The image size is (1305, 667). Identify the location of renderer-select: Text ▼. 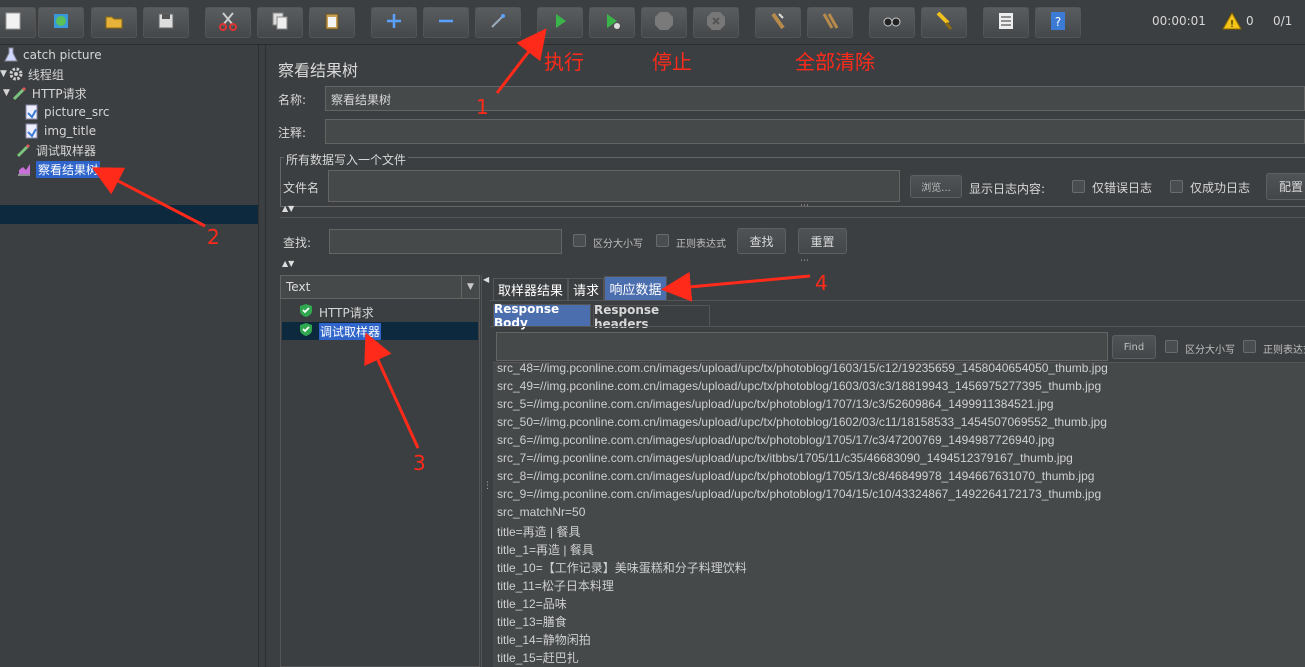
(380, 287).